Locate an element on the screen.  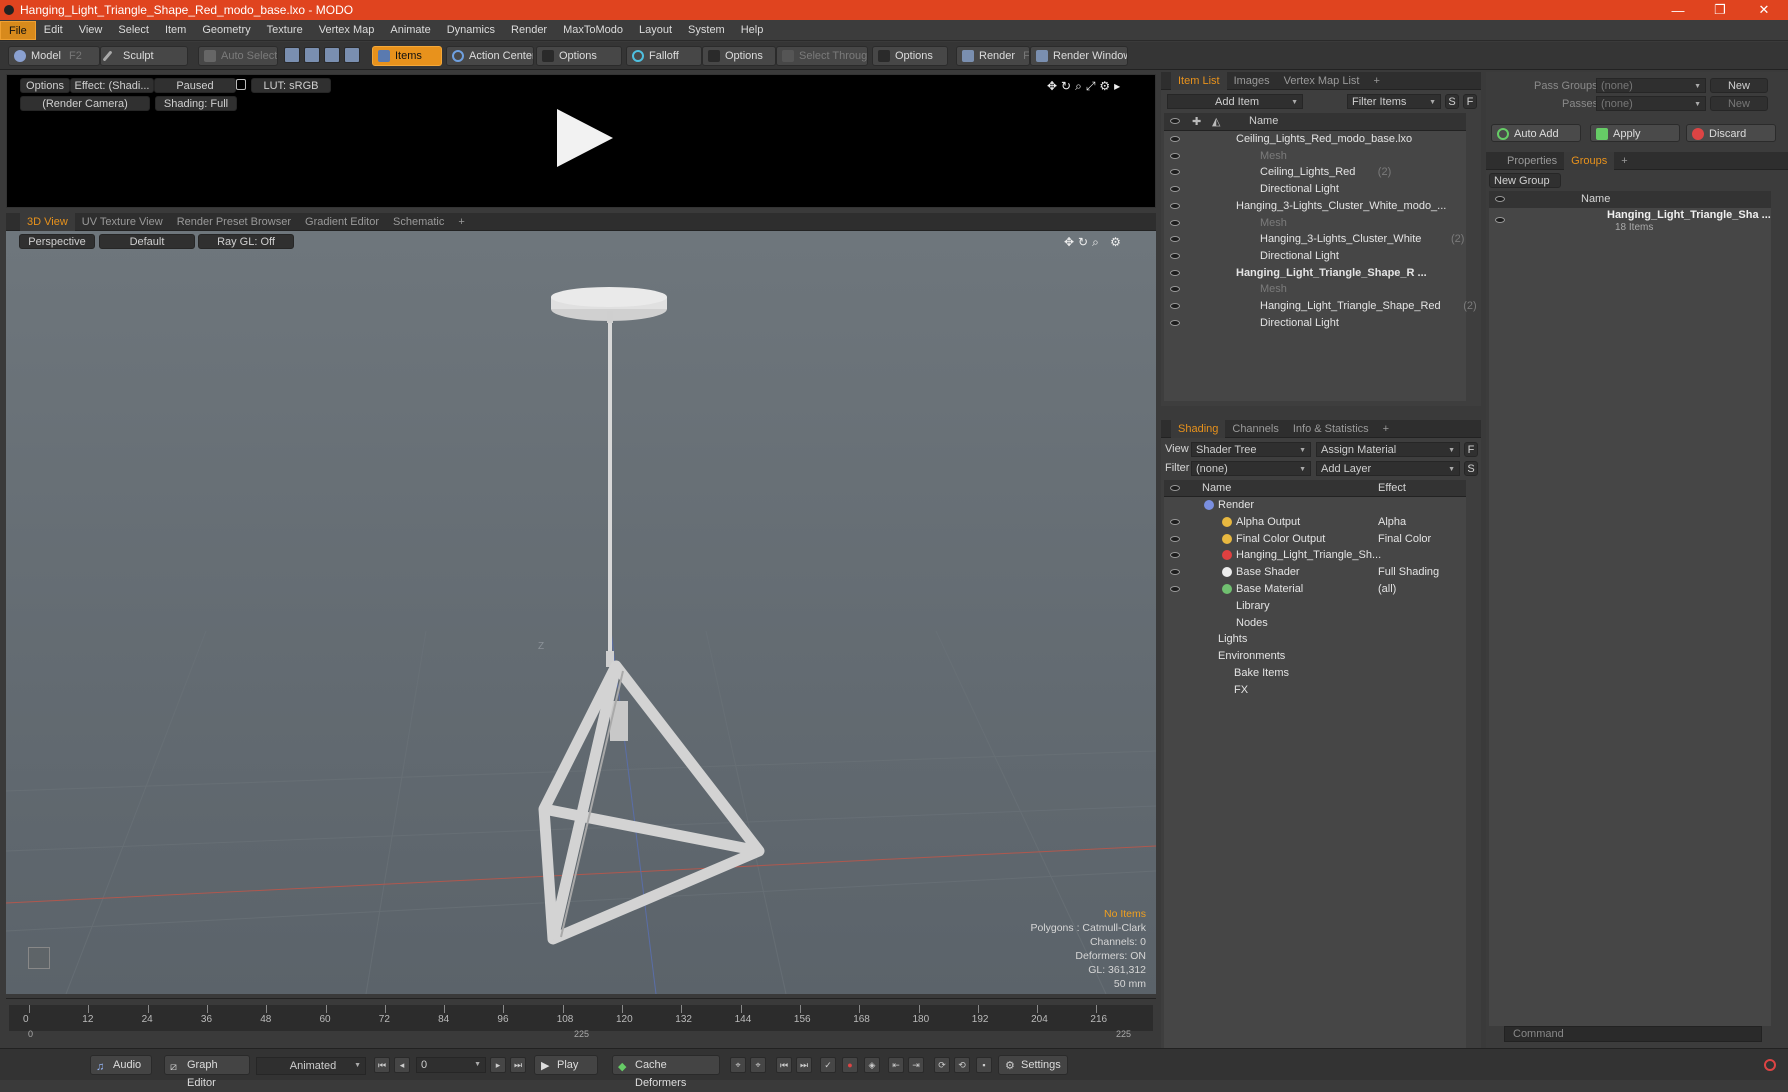
loop-icon: ⟳ is located at coordinates (942, 1065).